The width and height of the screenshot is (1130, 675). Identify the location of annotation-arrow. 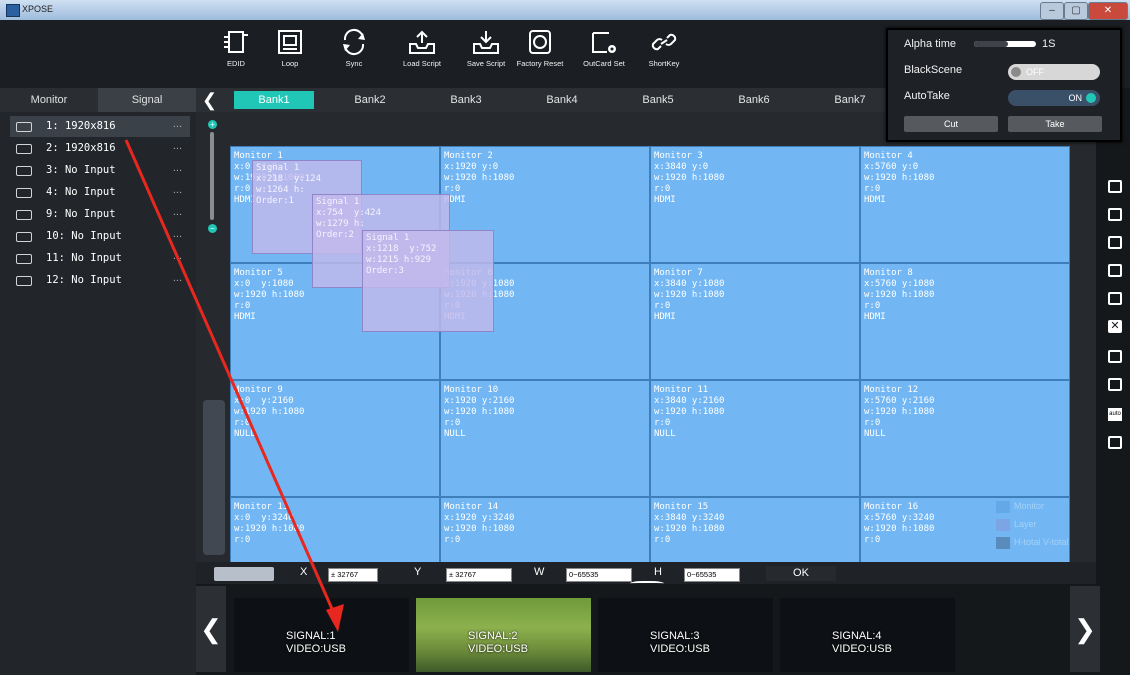
(234, 385).